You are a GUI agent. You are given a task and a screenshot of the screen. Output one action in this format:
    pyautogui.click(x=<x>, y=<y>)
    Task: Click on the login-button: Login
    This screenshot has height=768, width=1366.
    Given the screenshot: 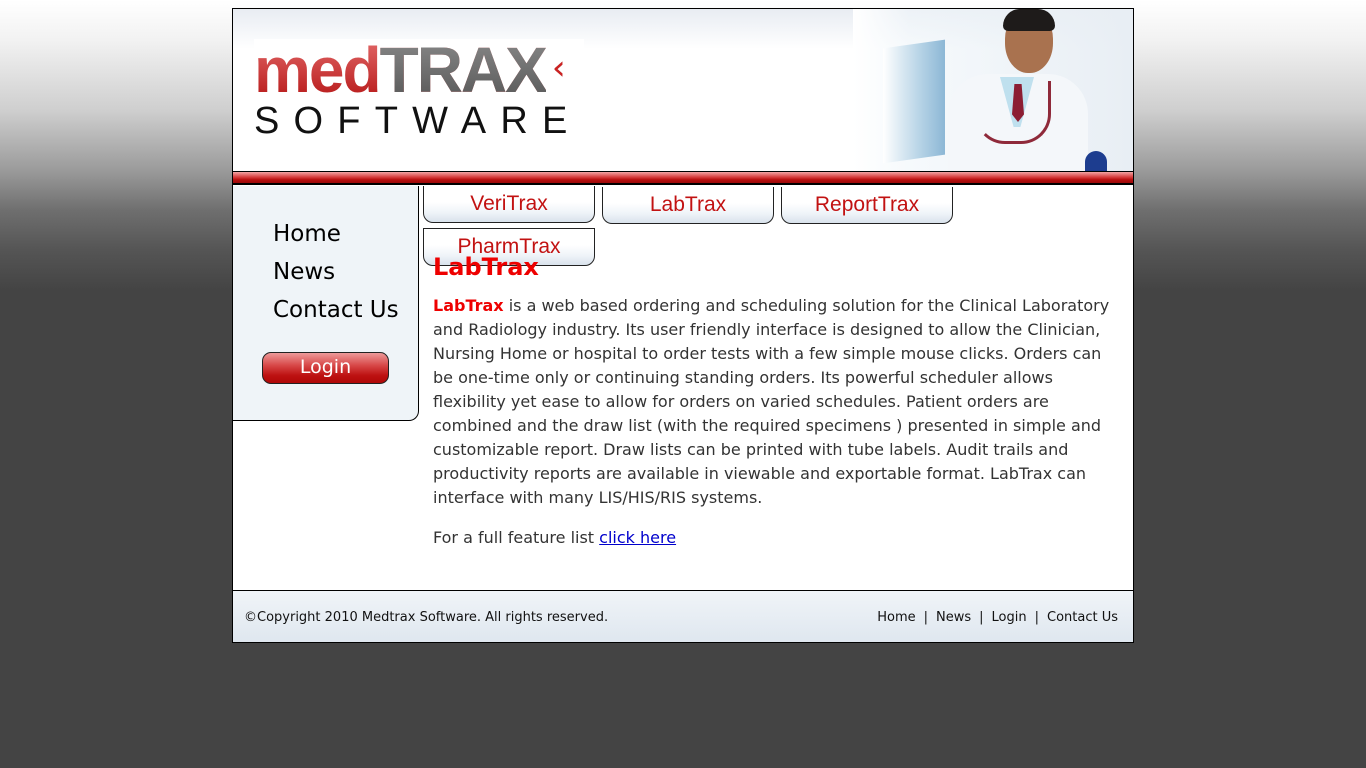 What is the action you would take?
    pyautogui.click(x=325, y=368)
    